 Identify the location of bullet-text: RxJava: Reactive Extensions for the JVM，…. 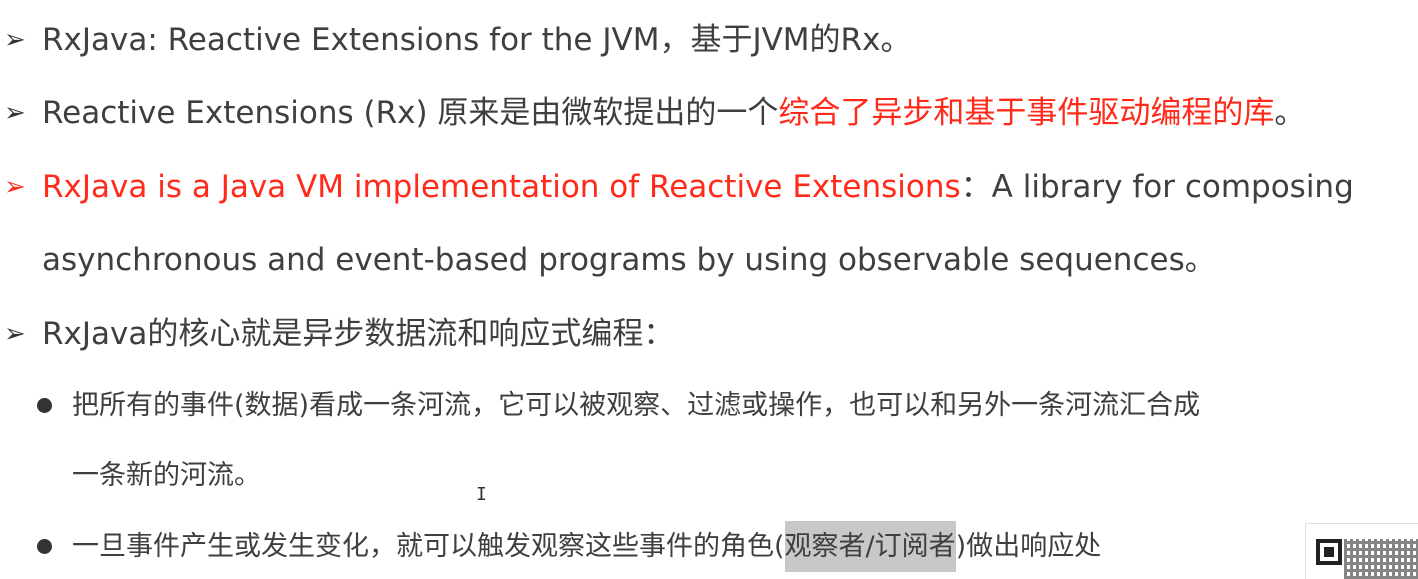
(477, 40).